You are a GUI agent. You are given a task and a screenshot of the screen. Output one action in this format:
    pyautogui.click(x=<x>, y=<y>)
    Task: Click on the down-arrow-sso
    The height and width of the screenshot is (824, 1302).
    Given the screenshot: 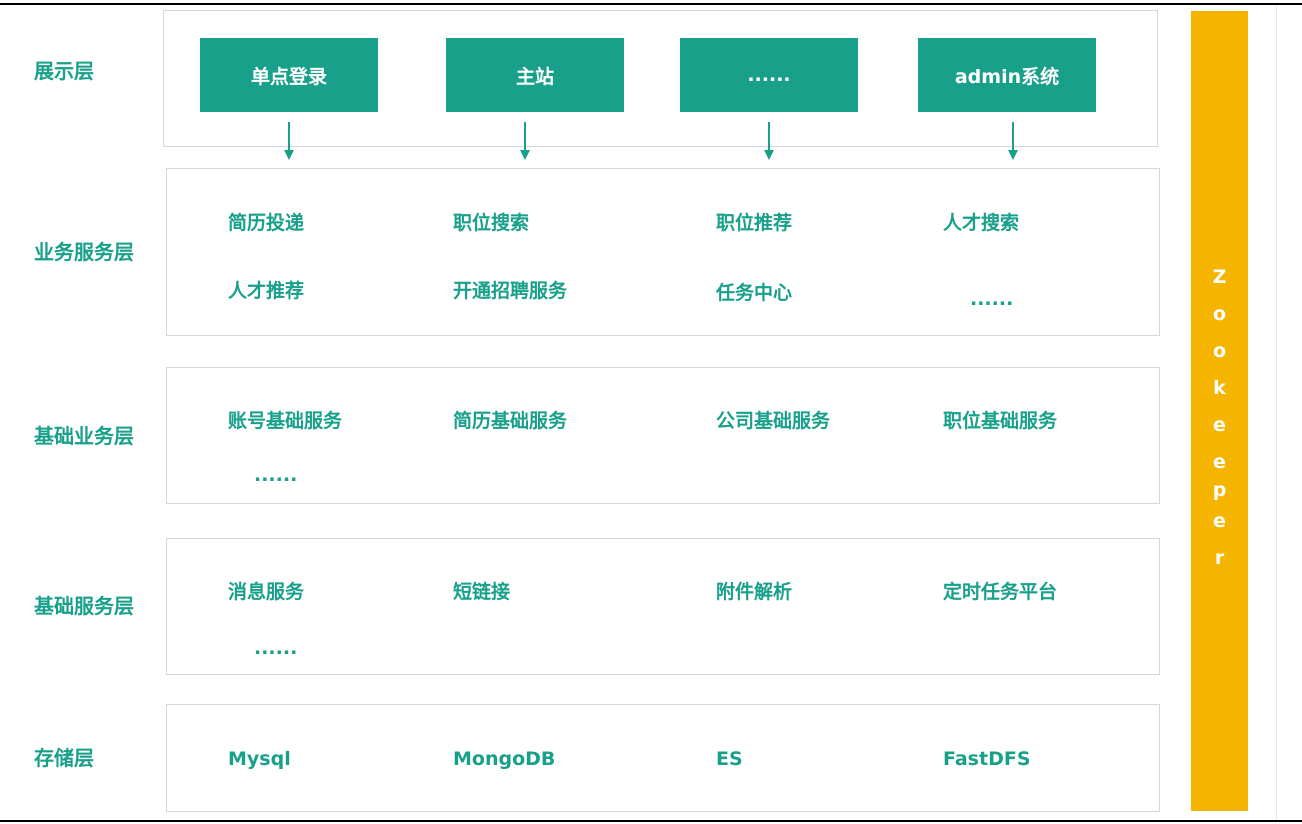 What is the action you would take?
    pyautogui.click(x=289, y=141)
    